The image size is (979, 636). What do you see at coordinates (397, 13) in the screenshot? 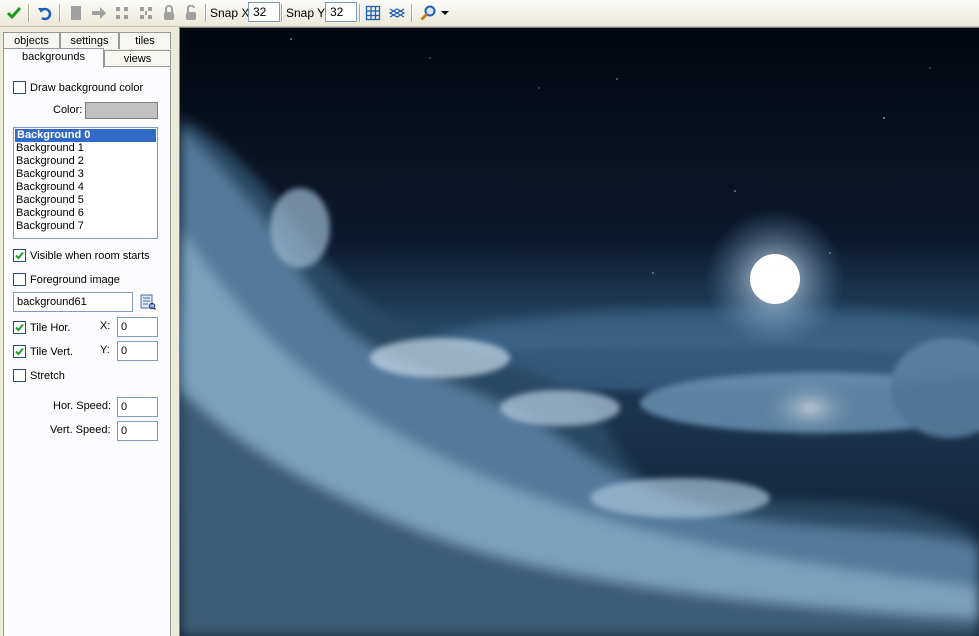
I see `isometric-grid-icon` at bounding box center [397, 13].